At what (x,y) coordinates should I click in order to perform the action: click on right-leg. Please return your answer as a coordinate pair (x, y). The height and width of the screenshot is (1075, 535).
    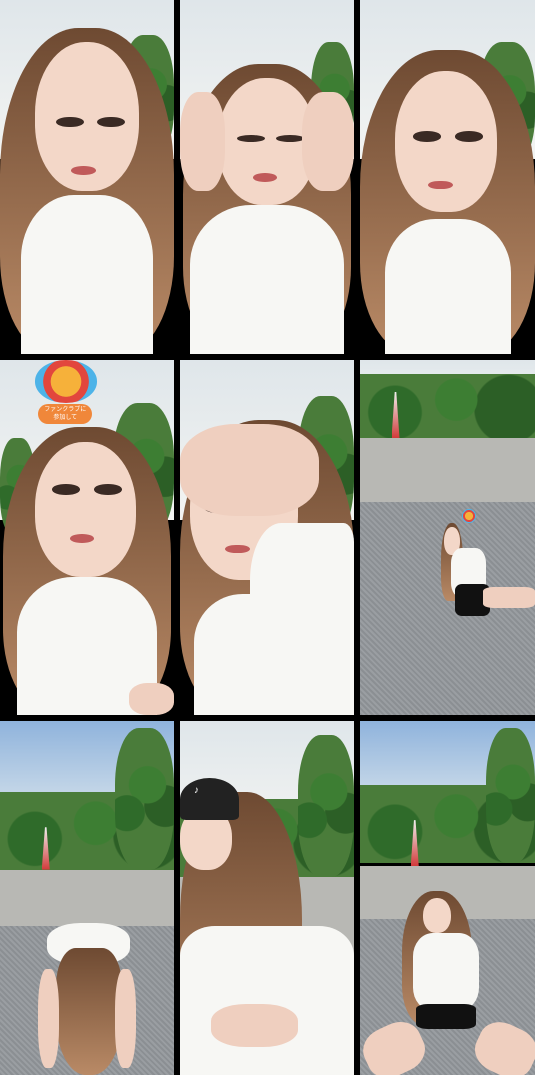
    Looking at the image, I should click on (125, 1018).